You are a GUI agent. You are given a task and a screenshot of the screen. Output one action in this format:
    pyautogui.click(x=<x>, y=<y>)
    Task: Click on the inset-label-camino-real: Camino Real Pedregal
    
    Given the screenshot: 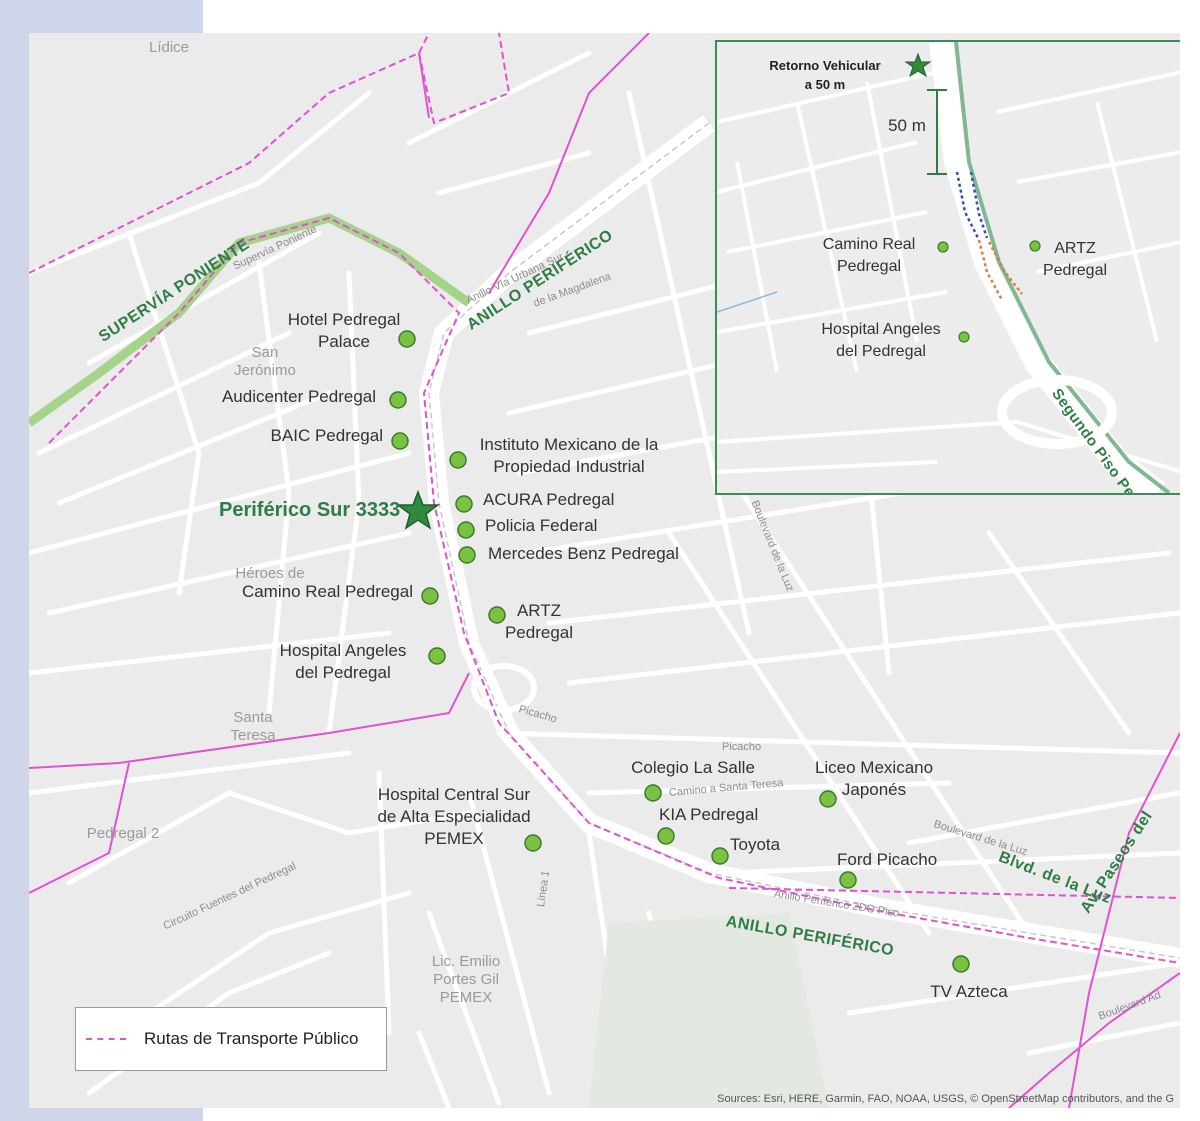 What is the action you would take?
    pyautogui.click(x=869, y=255)
    